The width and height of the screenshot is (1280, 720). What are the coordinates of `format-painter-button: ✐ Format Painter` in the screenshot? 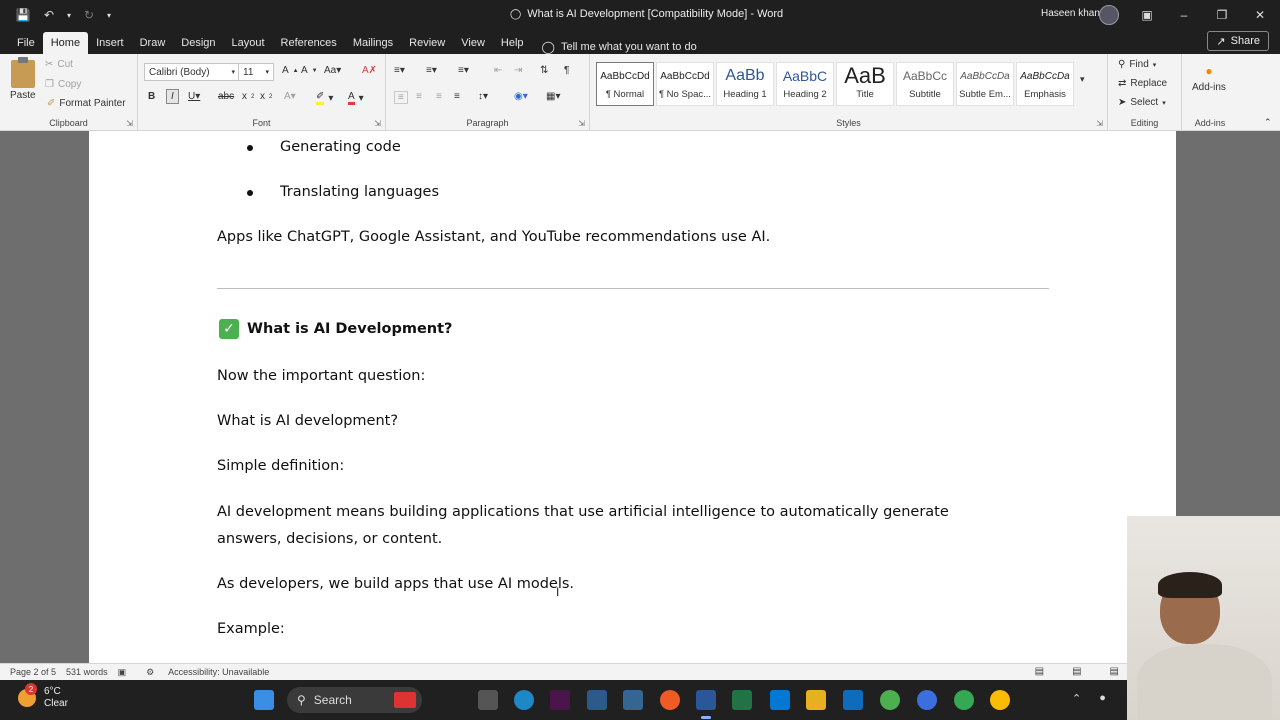 It's located at (86, 103).